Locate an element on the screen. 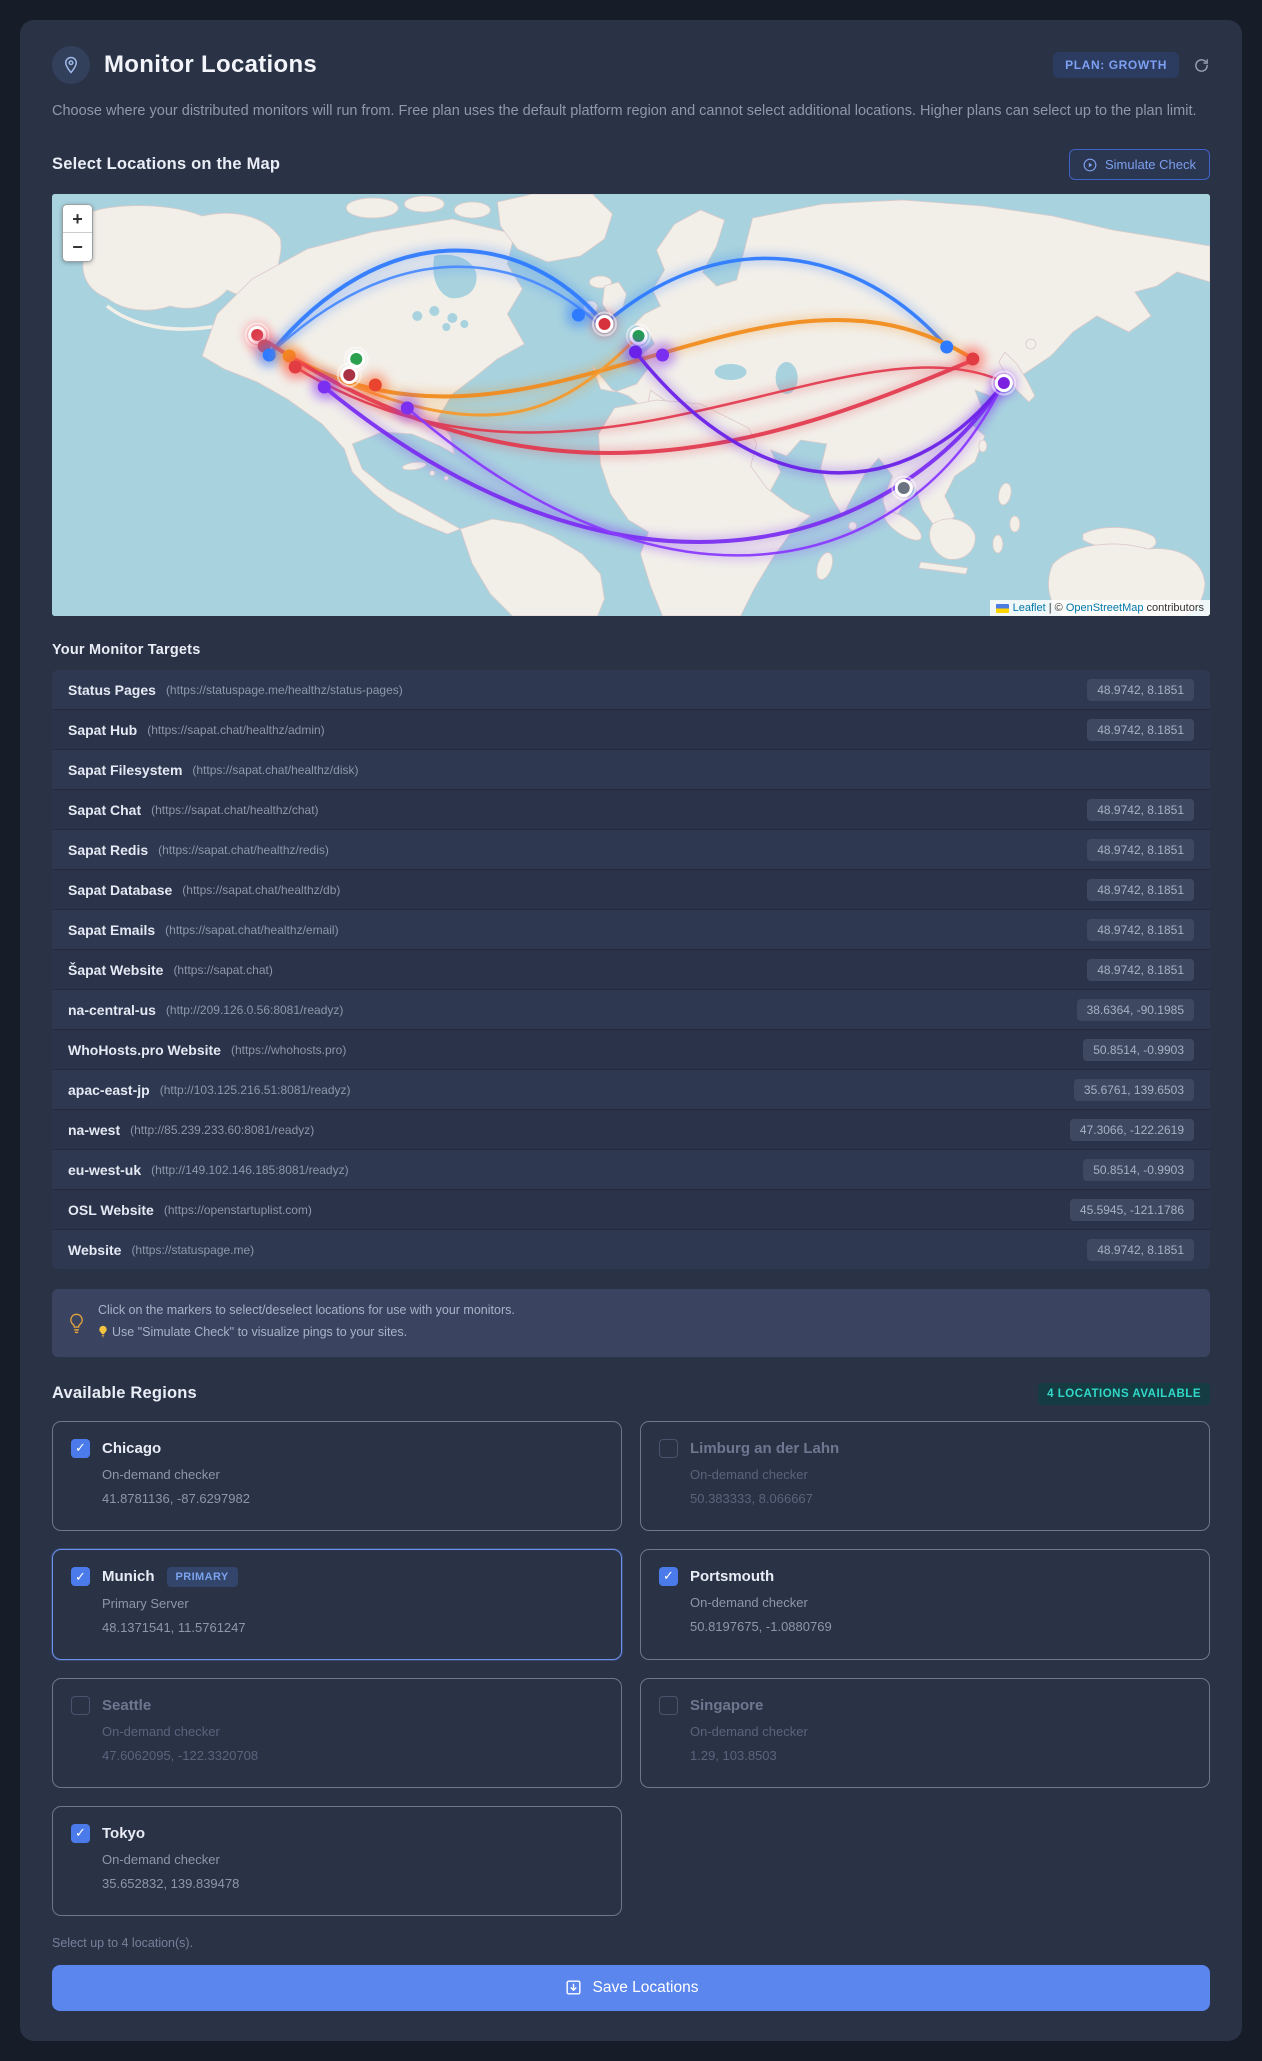 The width and height of the screenshot is (1262, 2061). target-coords-badge: 38.6364, -90.1985 is located at coordinates (1135, 1009).